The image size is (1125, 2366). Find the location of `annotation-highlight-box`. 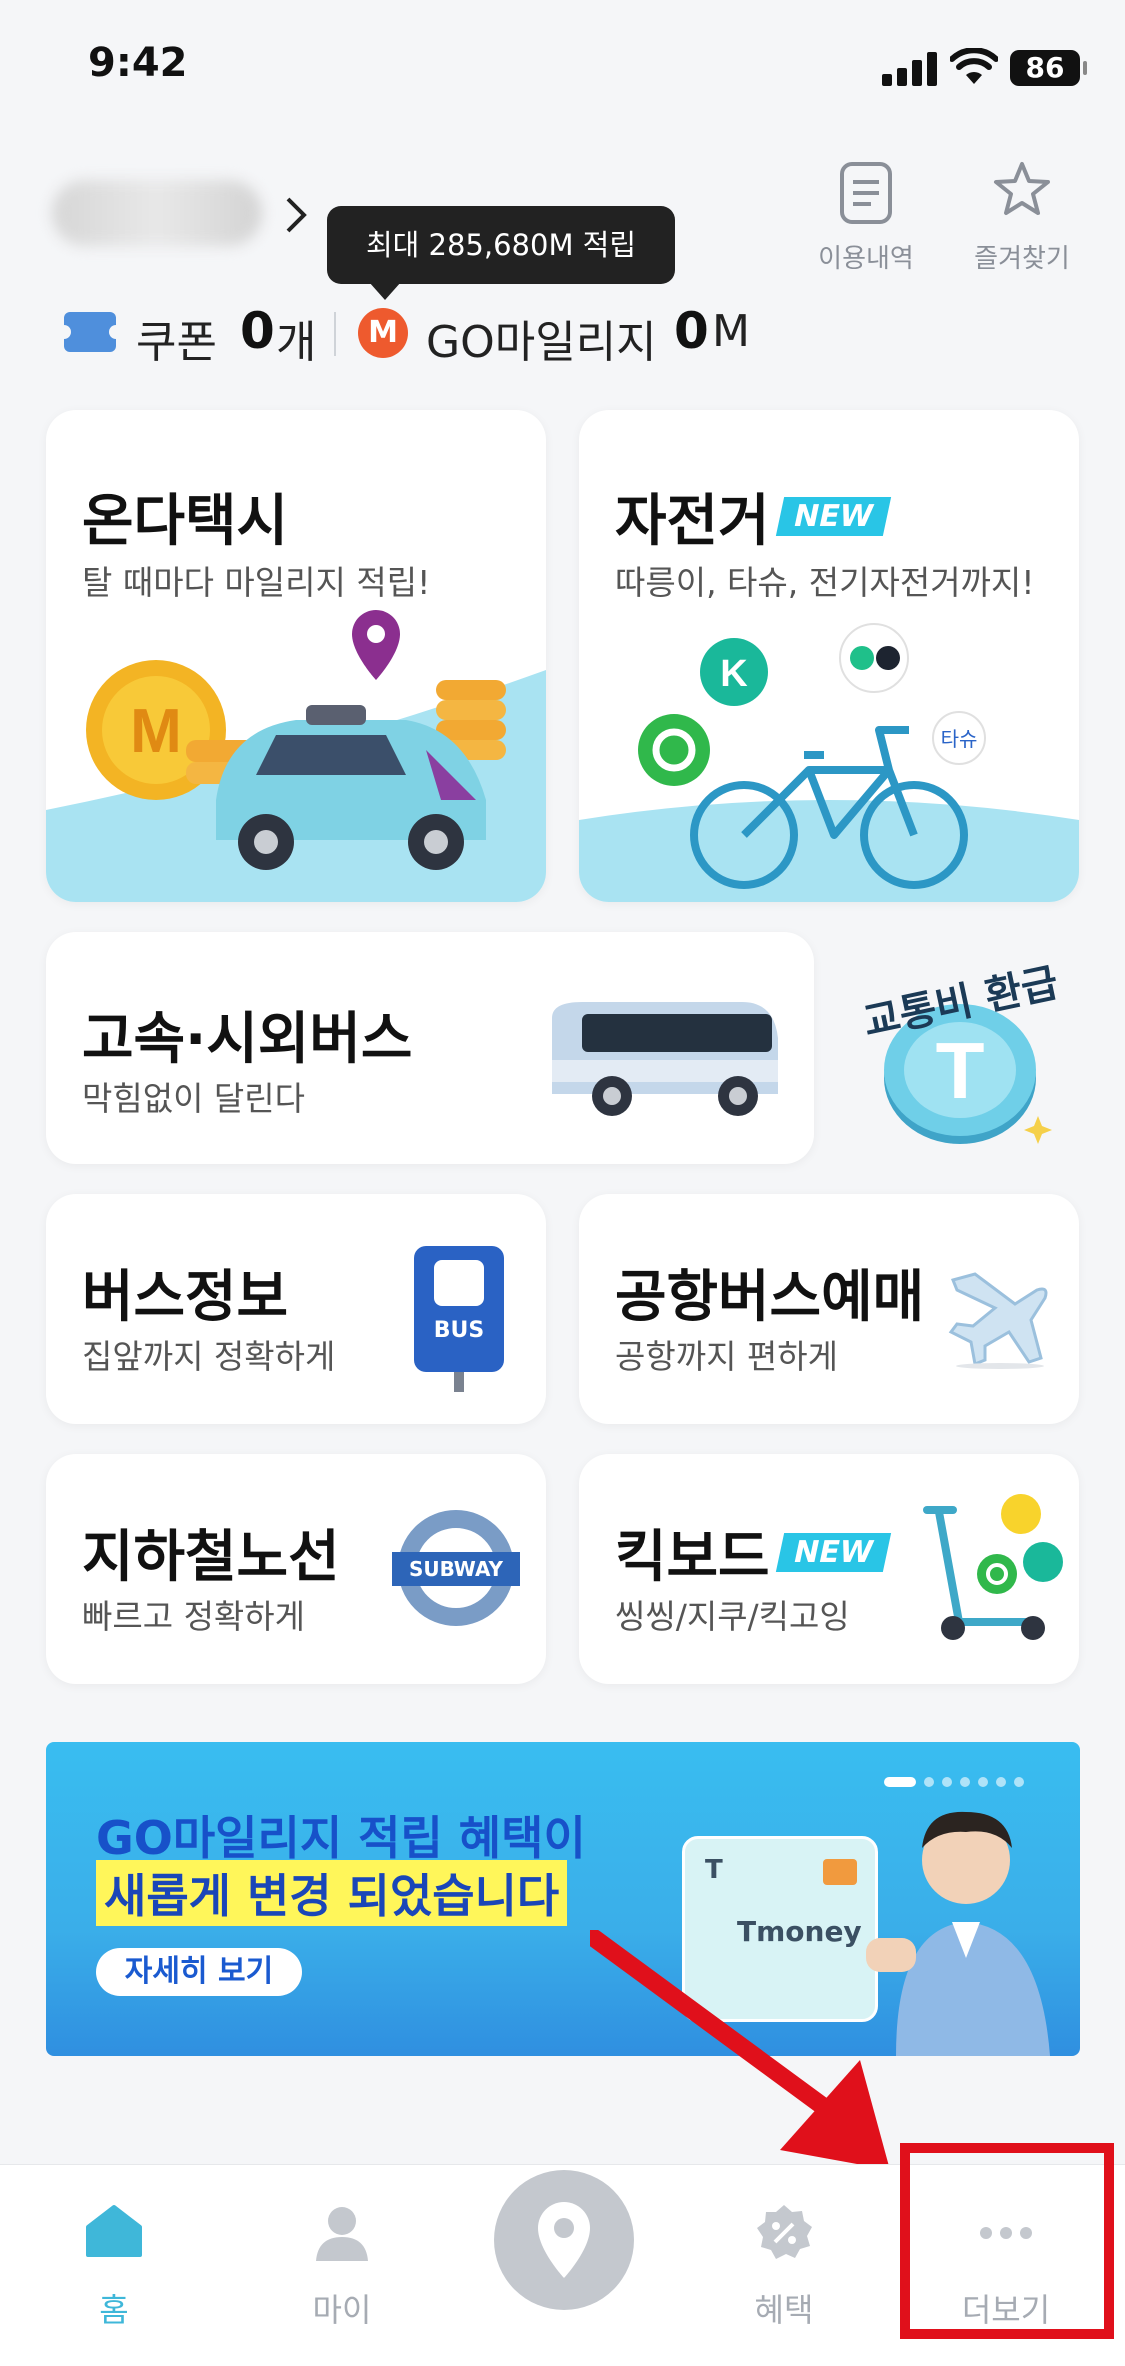

annotation-highlight-box is located at coordinates (1007, 2241).